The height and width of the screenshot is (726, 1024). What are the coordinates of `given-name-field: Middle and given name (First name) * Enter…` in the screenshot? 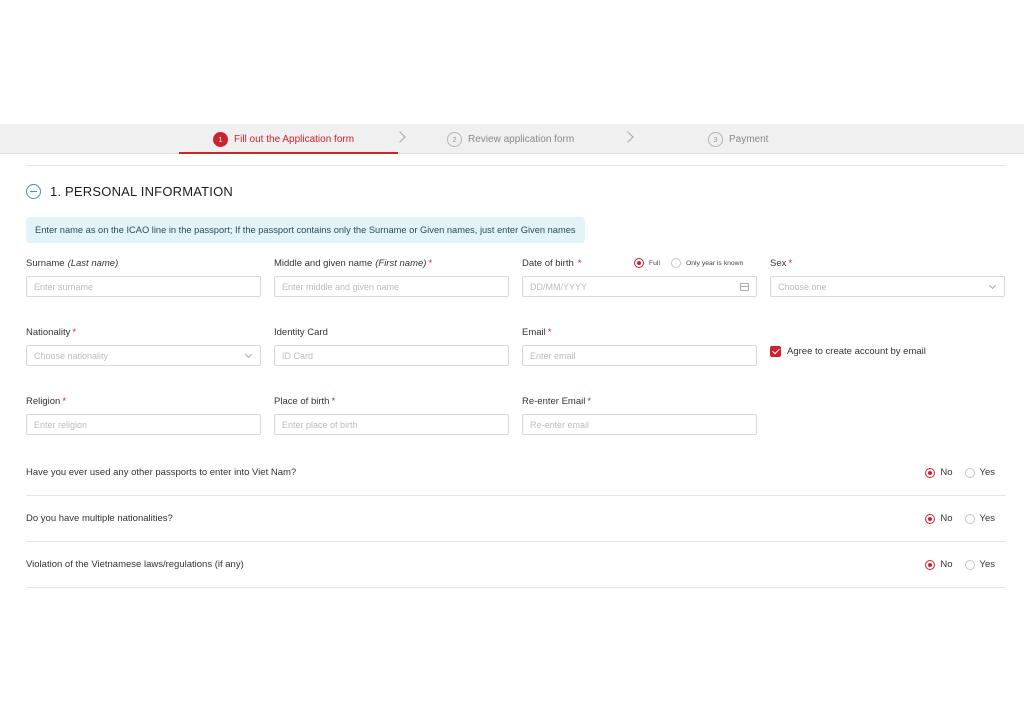 It's located at (391, 276).